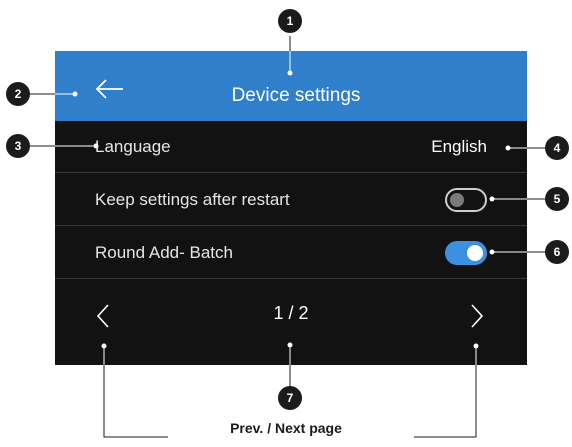  What do you see at coordinates (557, 199) in the screenshot?
I see `callout-5: 5` at bounding box center [557, 199].